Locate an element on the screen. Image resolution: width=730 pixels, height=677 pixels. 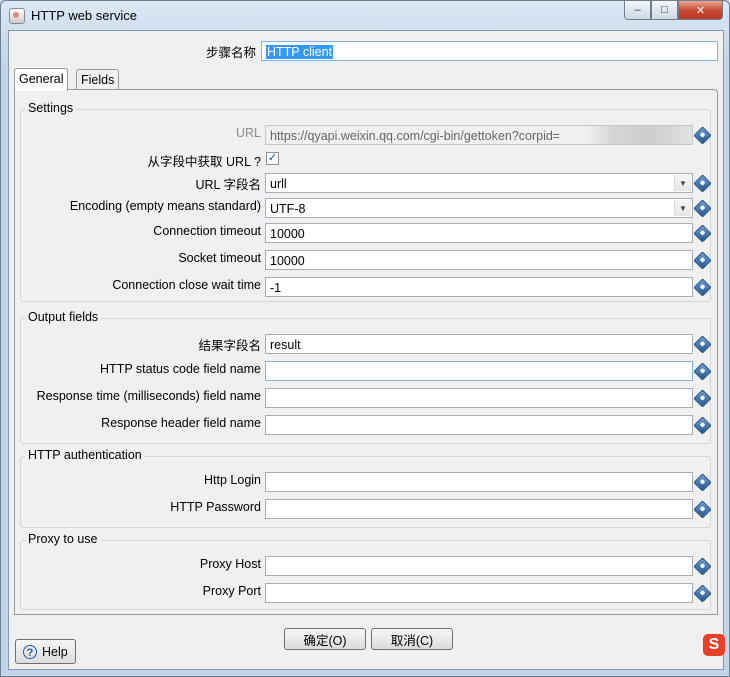
response-header-field-input is located at coordinates (479, 425).